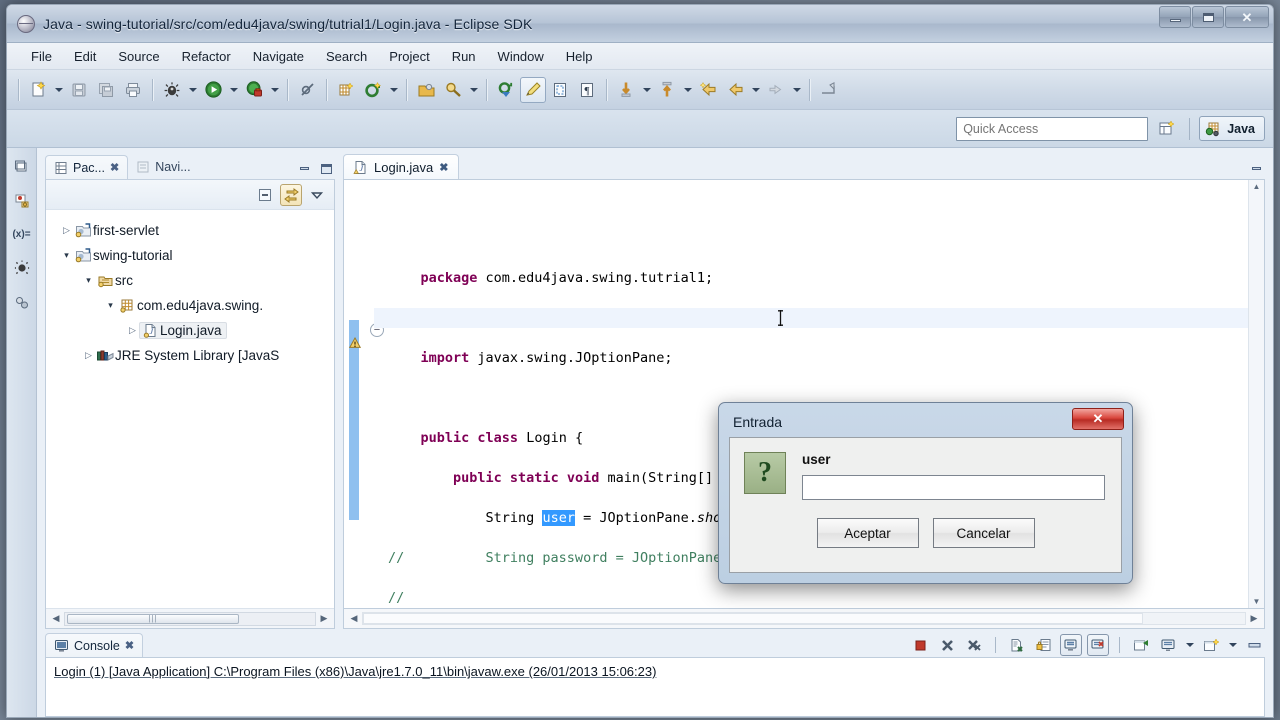  Describe the element at coordinates (947, 645) in the screenshot. I see `remove-launch-icon` at that location.